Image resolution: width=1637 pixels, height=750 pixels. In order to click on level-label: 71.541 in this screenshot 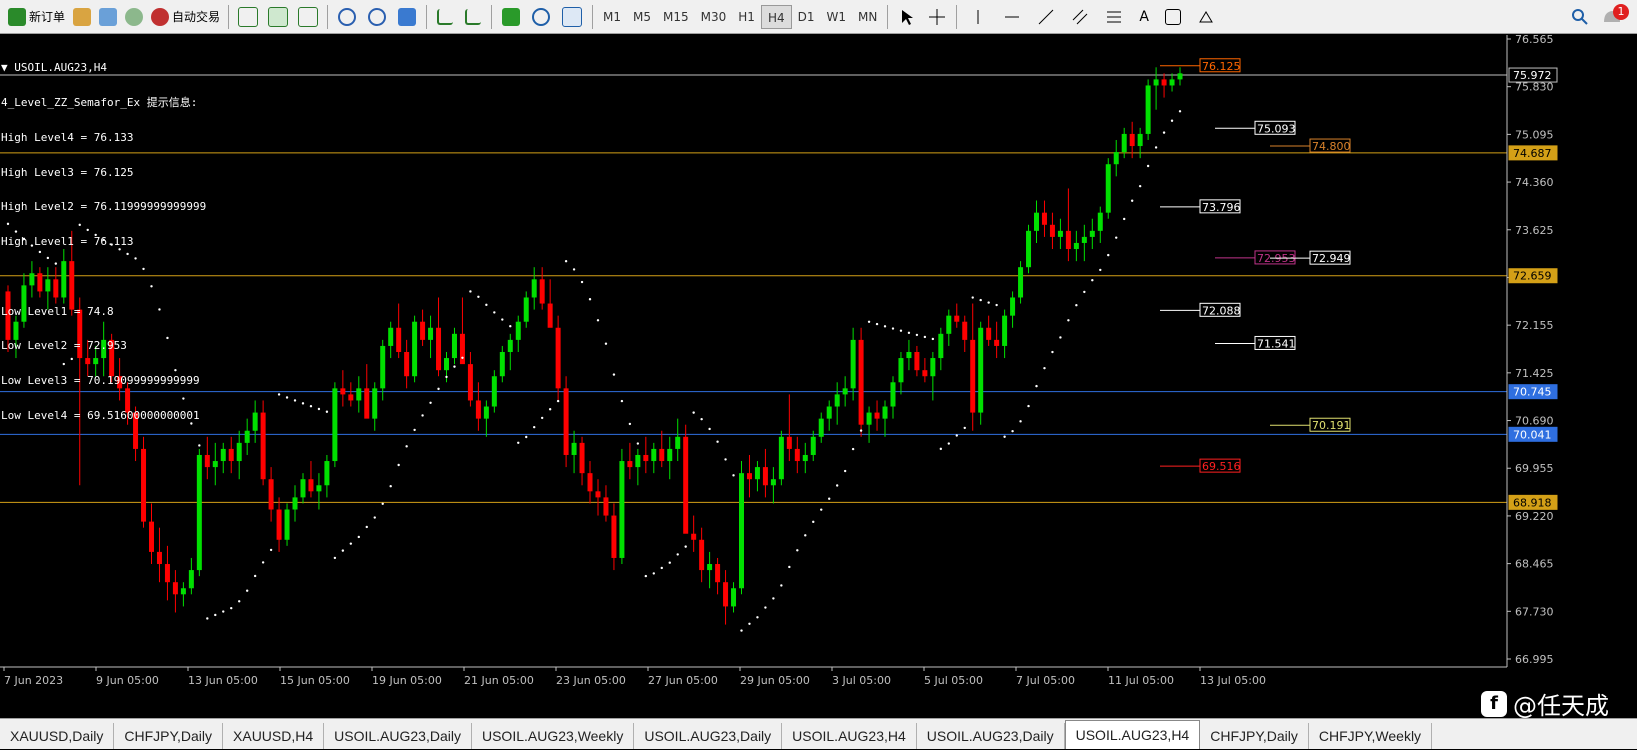, I will do `click(1276, 343)`.